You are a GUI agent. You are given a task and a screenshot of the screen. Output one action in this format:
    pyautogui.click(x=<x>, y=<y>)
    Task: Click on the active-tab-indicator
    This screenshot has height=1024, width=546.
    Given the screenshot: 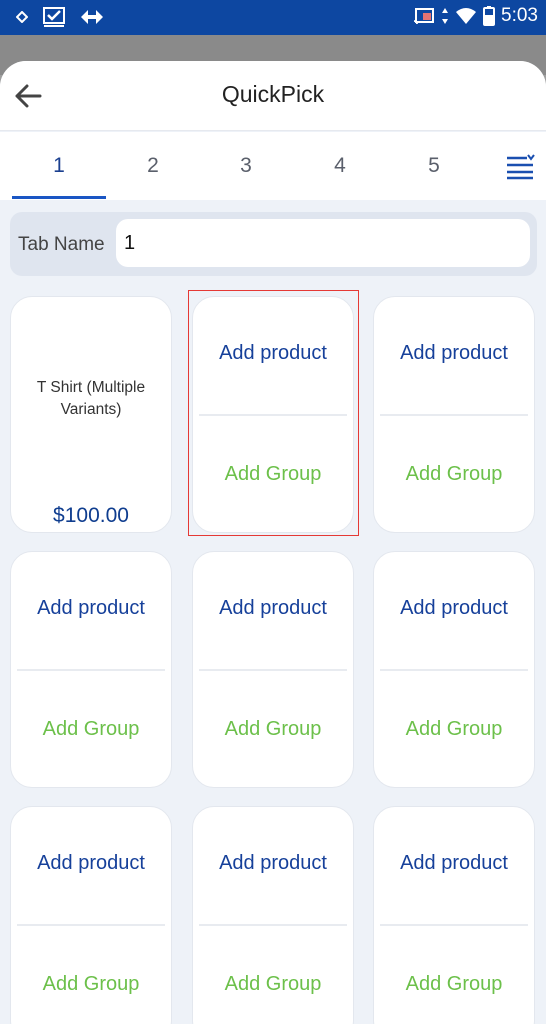 What is the action you would take?
    pyautogui.click(x=59, y=197)
    